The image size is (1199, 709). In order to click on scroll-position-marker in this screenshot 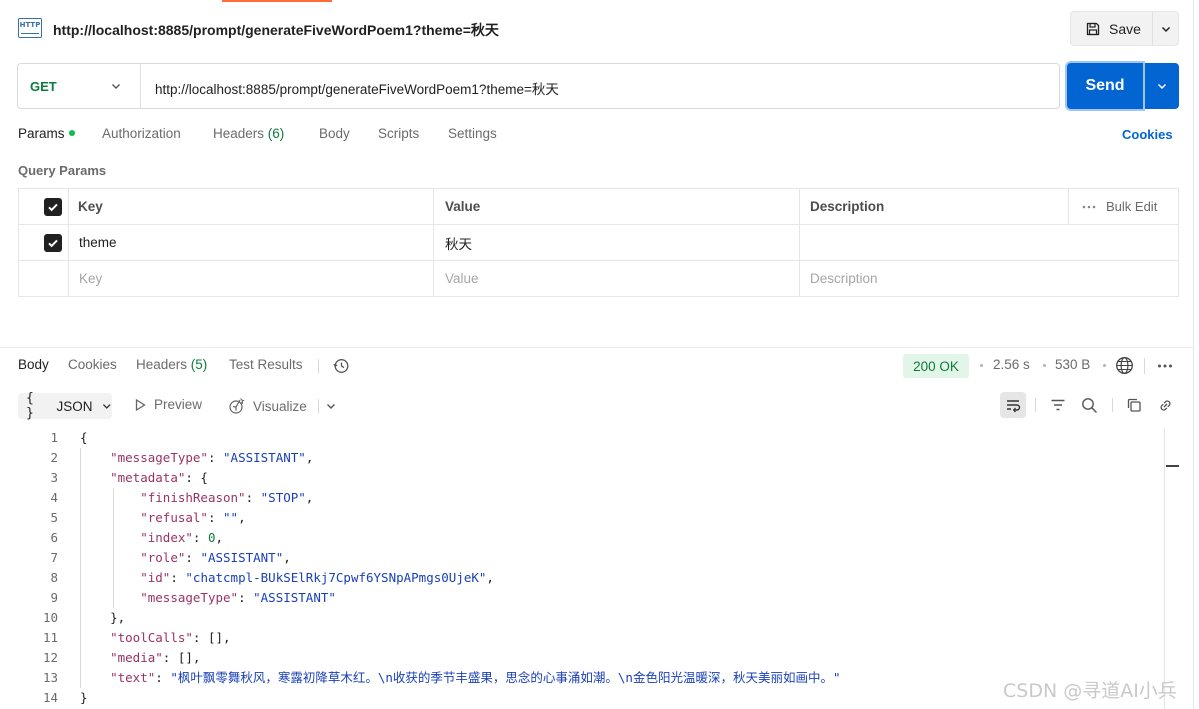, I will do `click(1172, 466)`.